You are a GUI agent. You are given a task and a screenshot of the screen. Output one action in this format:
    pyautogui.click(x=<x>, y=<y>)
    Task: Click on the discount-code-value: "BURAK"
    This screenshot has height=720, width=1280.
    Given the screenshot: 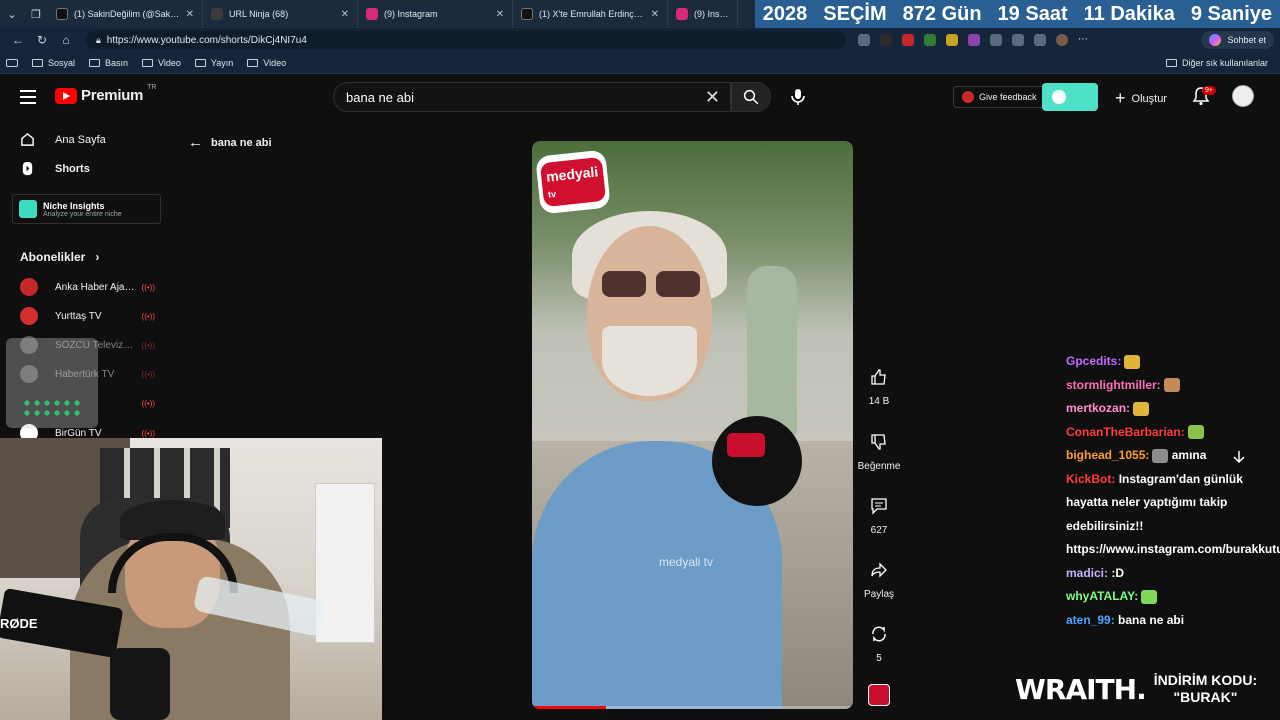 What is the action you would take?
    pyautogui.click(x=1205, y=697)
    